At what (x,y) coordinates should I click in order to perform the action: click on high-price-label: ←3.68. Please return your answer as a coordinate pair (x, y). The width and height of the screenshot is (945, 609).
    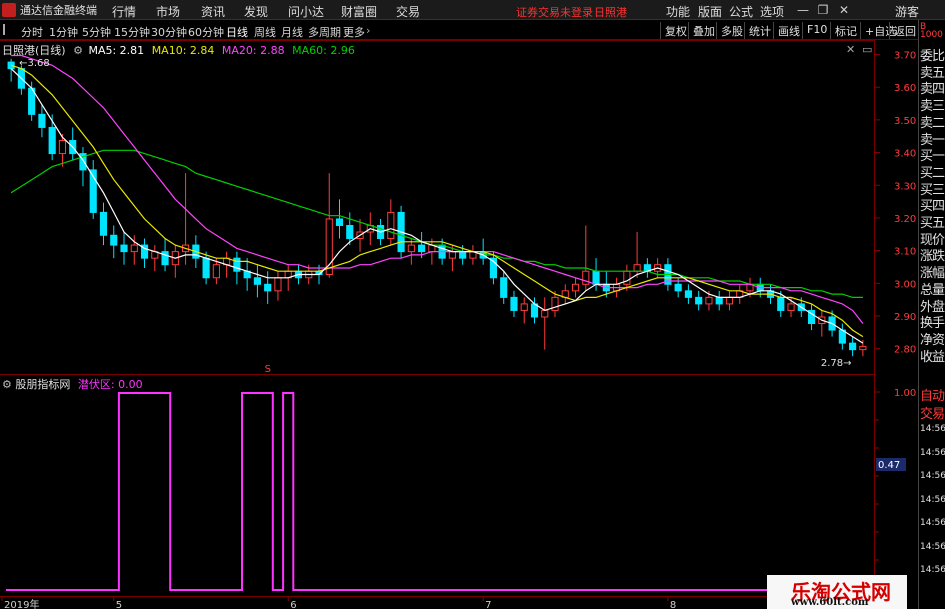
    Looking at the image, I should click on (34, 63).